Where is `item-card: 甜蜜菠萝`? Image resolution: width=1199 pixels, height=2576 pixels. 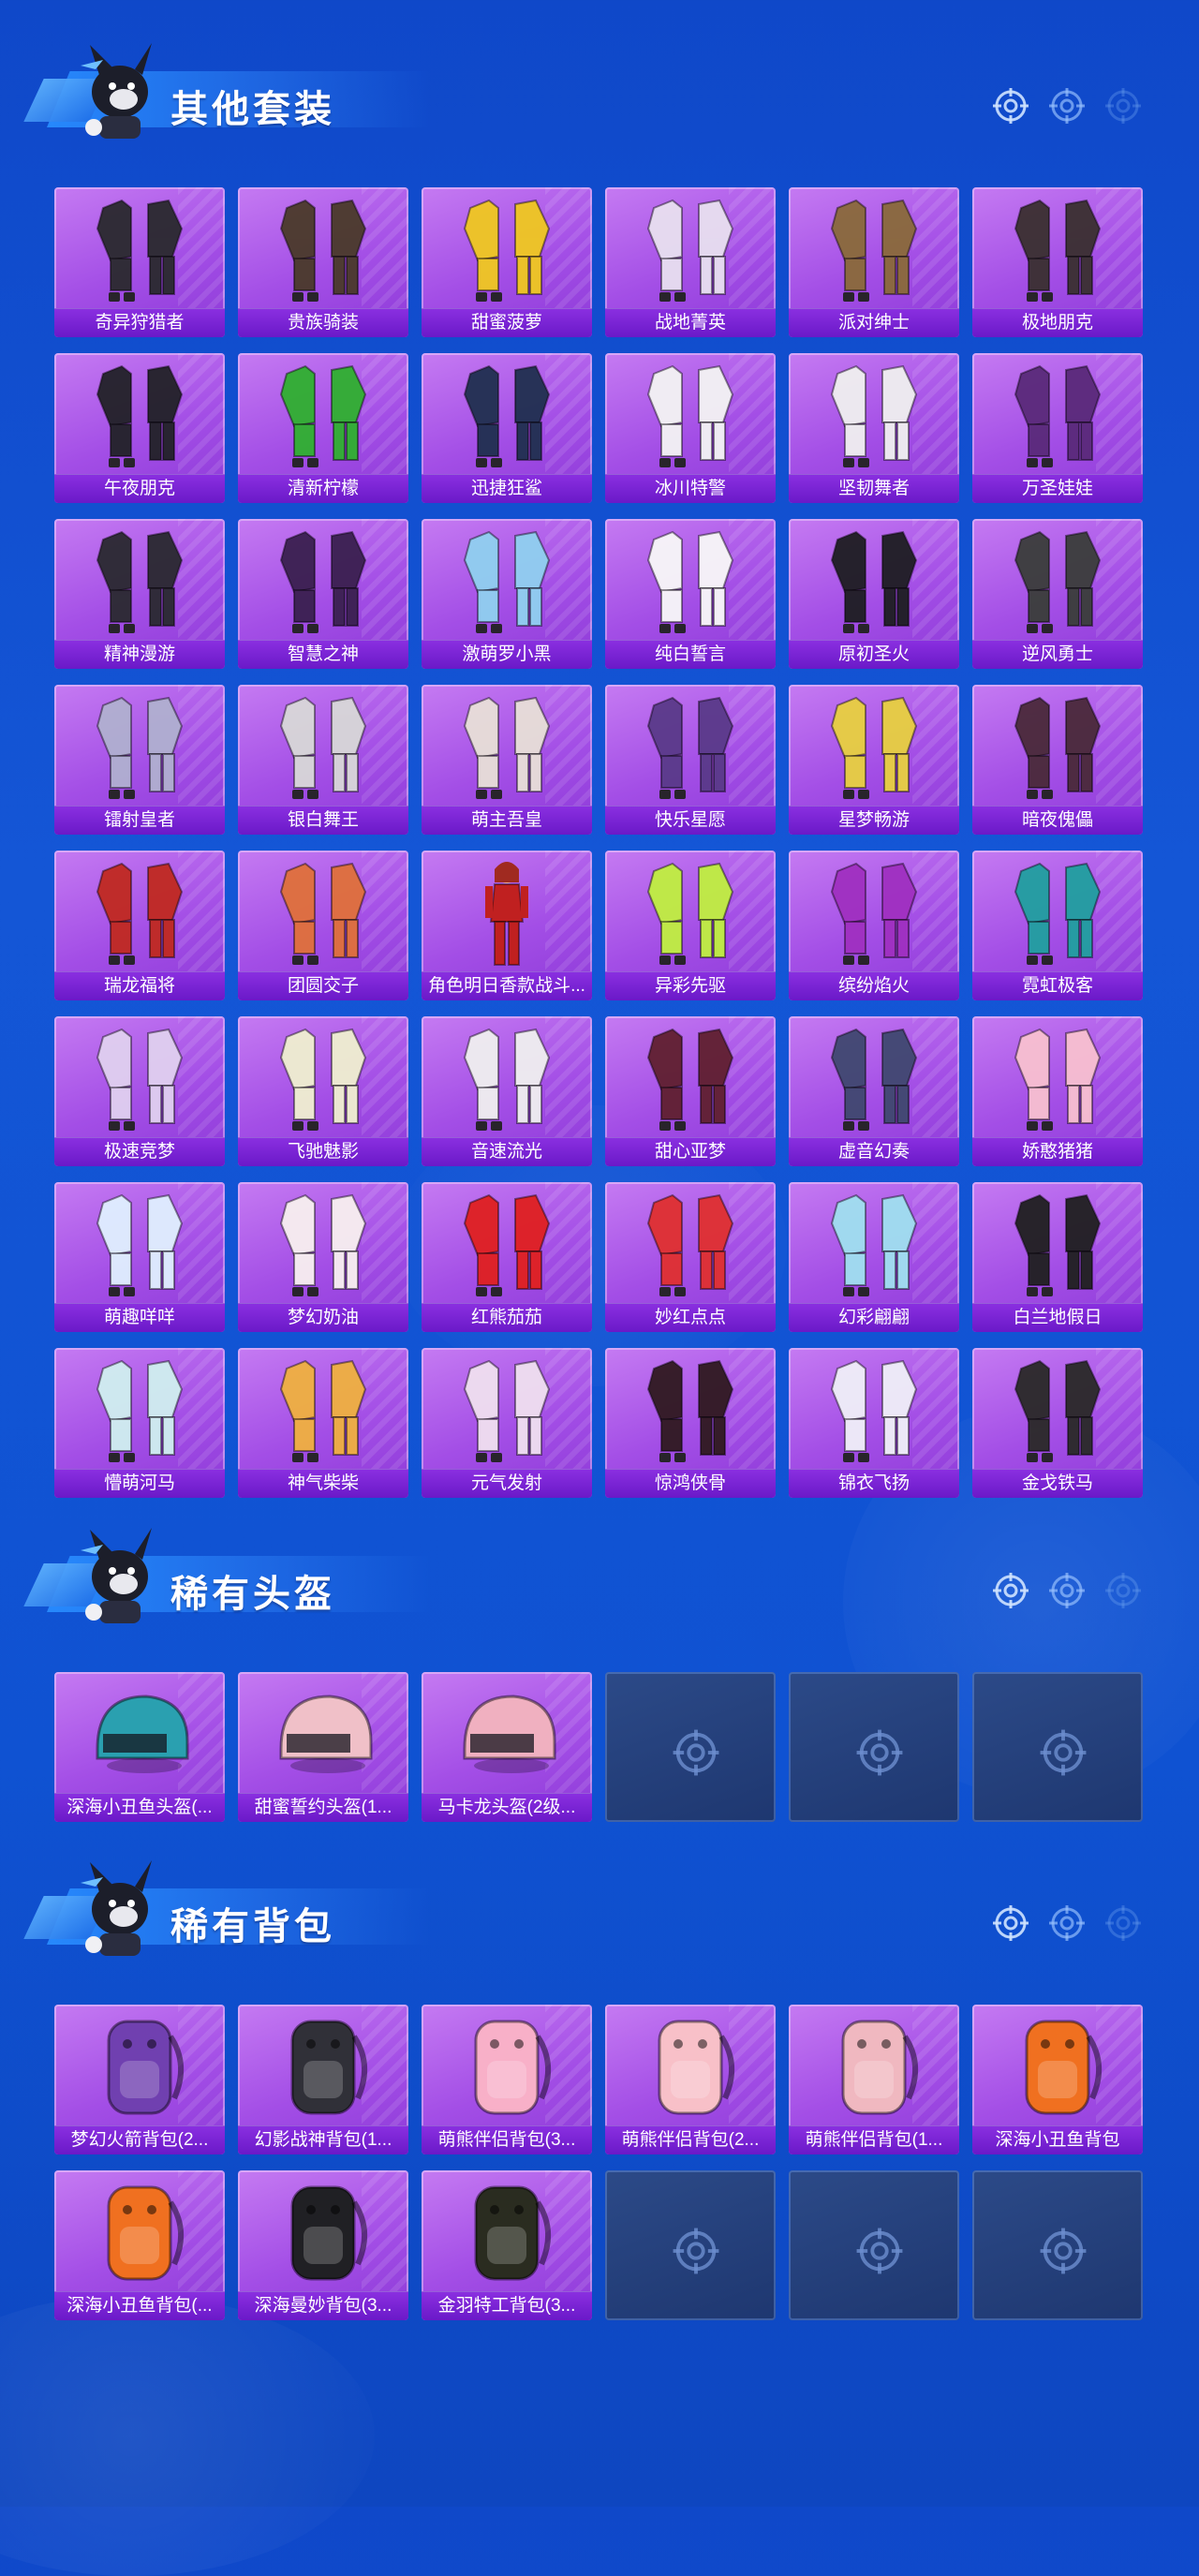
item-card: 甜蜜菠萝 is located at coordinates (507, 262).